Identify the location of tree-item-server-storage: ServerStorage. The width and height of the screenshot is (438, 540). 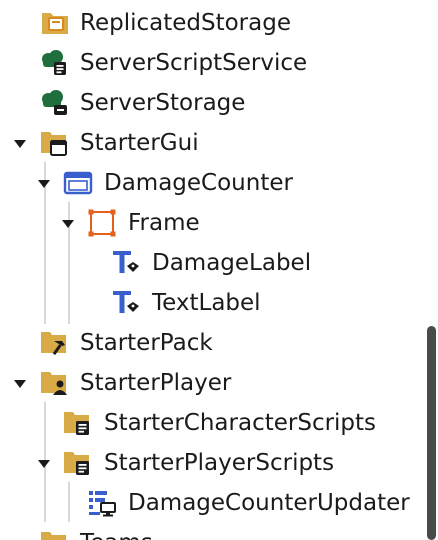
(212, 103).